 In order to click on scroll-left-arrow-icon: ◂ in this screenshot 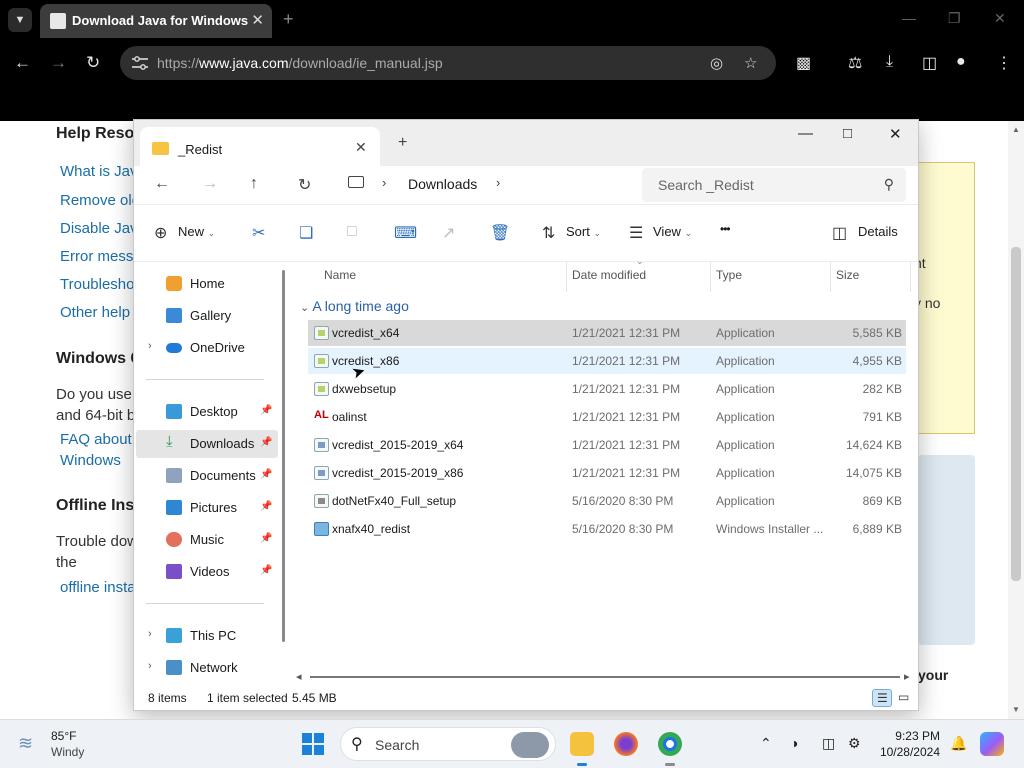, I will do `click(299, 676)`.